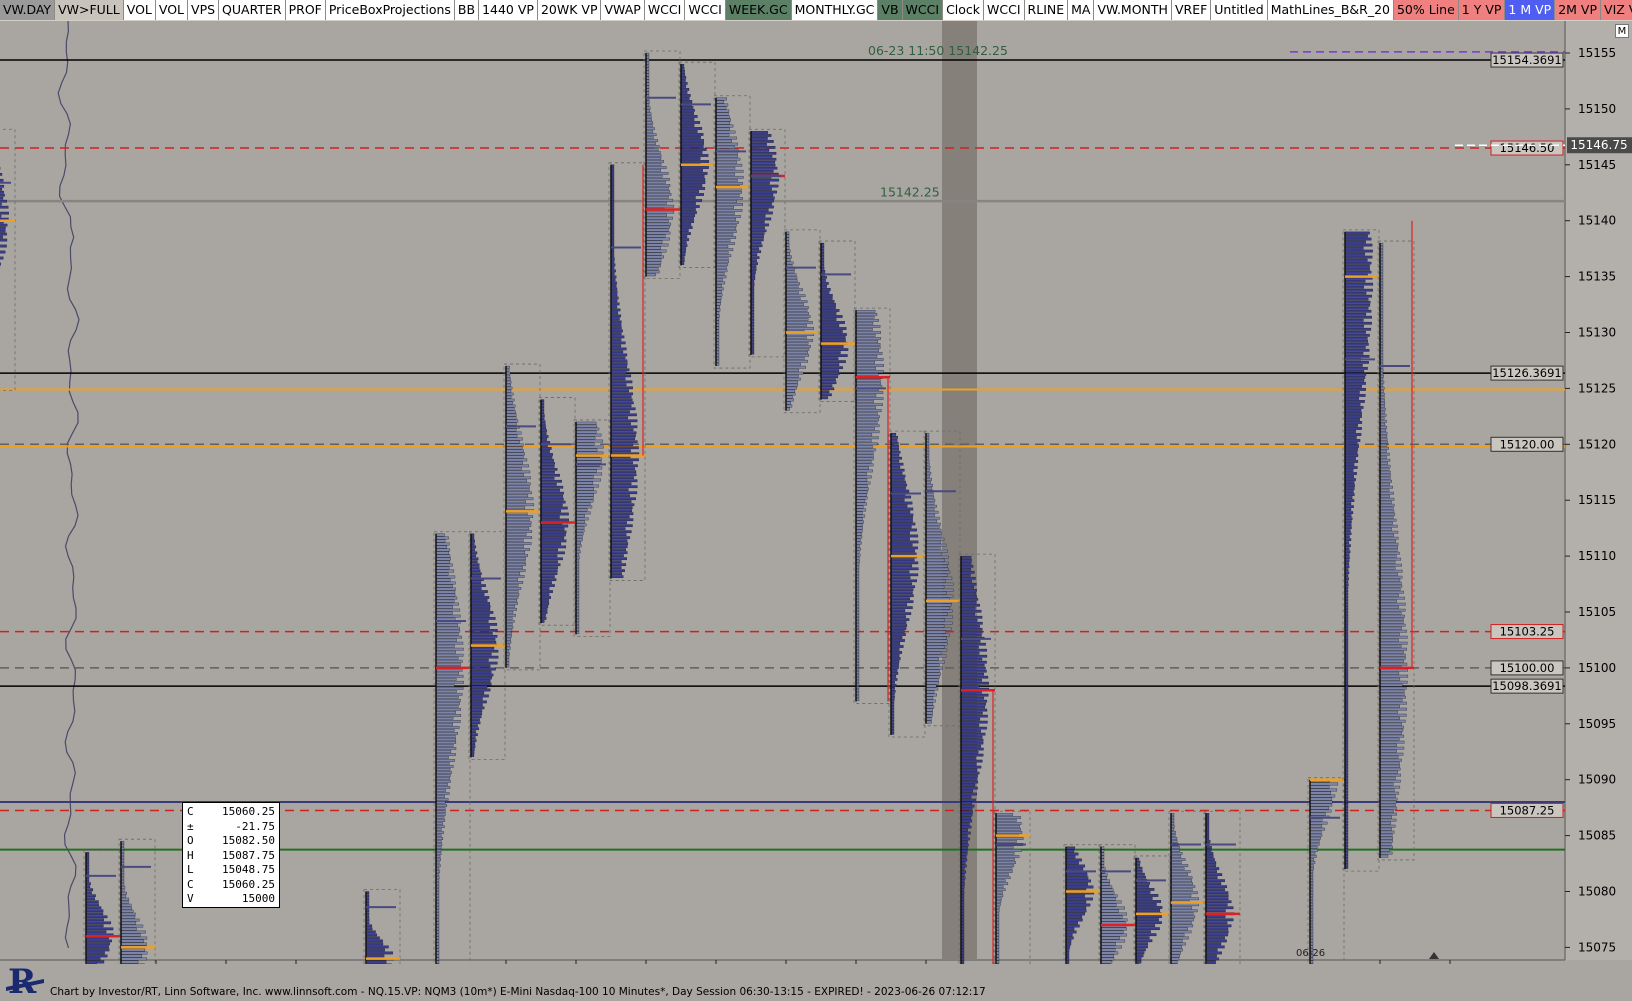  Describe the element at coordinates (1426, 10) in the screenshot. I see `toolbar-button-26: 50% Line` at that location.